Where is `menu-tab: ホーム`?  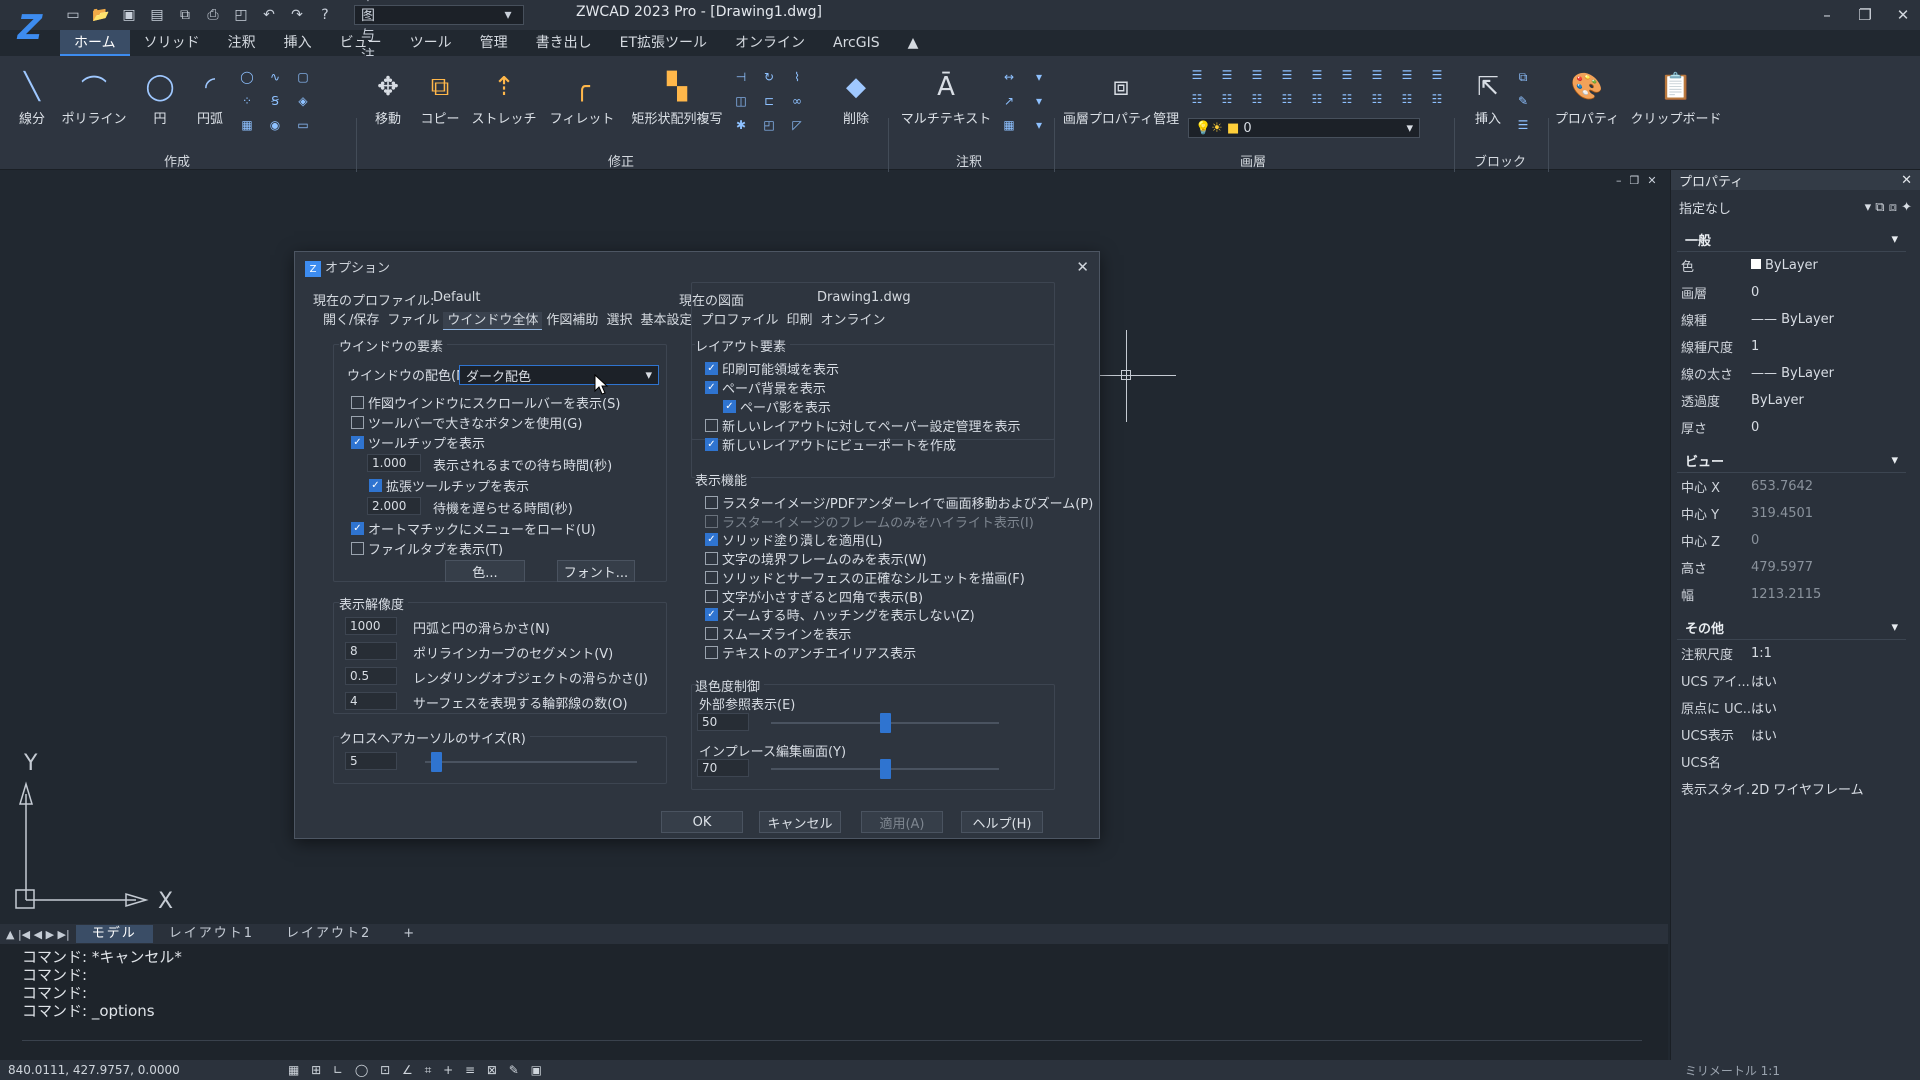
menu-tab: ホーム is located at coordinates (95, 43).